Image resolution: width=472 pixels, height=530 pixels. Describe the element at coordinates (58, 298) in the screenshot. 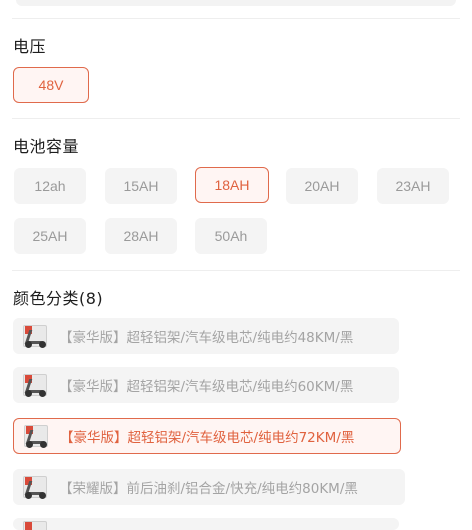

I see `color-category-title: 颜色分类(8)` at that location.